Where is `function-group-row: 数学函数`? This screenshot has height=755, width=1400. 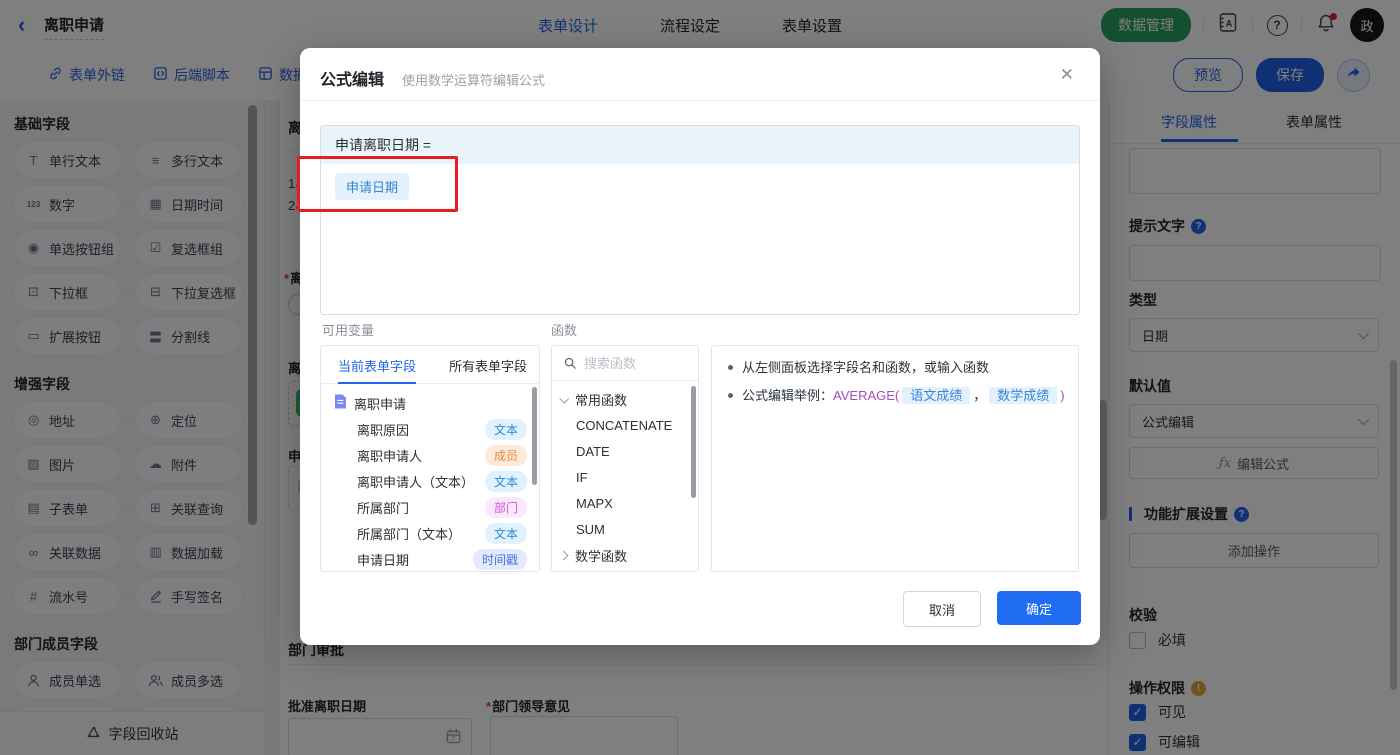
function-group-row: 数学函数 is located at coordinates (625, 555).